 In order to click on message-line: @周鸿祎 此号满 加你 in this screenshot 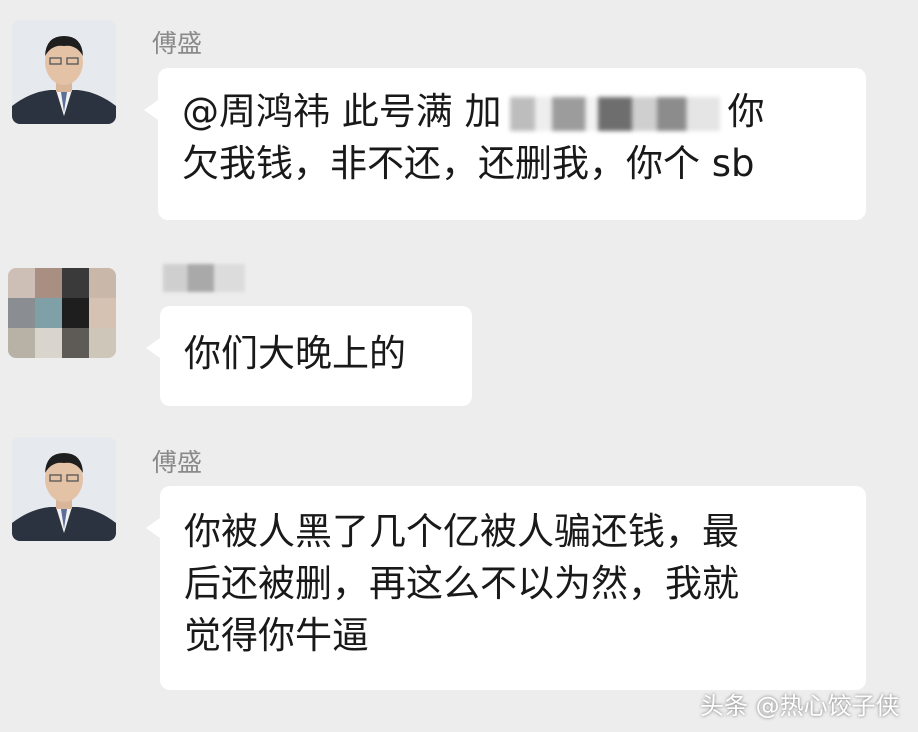, I will do `click(473, 111)`.